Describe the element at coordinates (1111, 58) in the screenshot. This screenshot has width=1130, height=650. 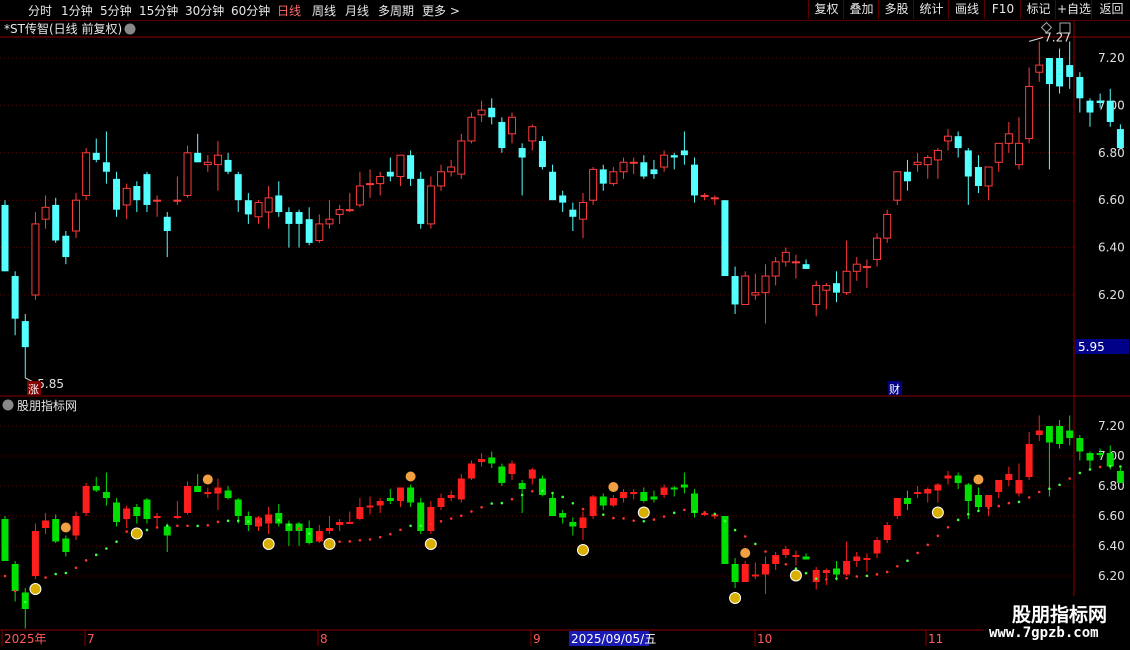
I see `main-y-tick: 7.20` at that location.